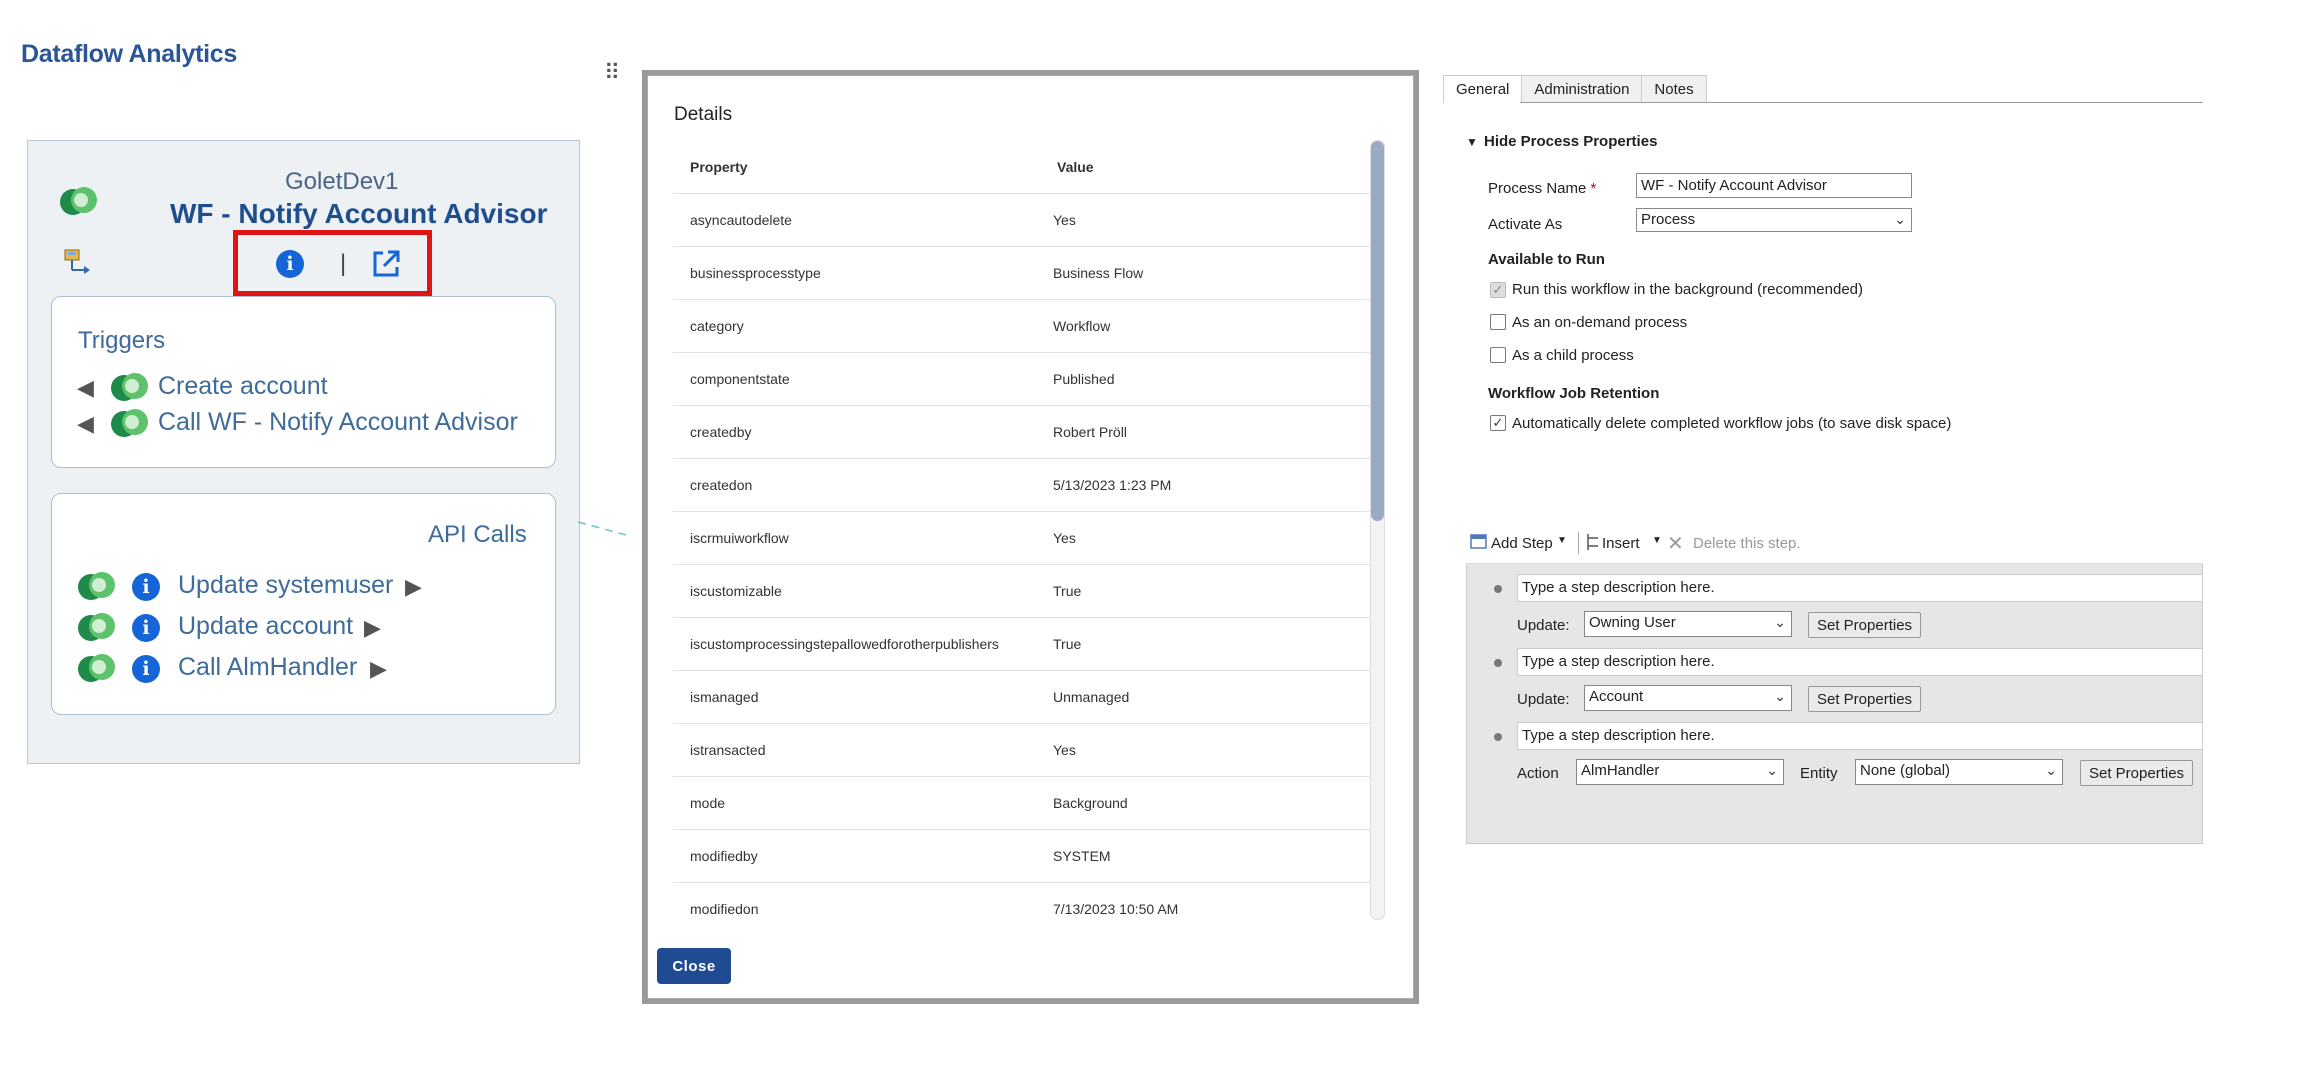  I want to click on required-star-icon: *, so click(1593, 188).